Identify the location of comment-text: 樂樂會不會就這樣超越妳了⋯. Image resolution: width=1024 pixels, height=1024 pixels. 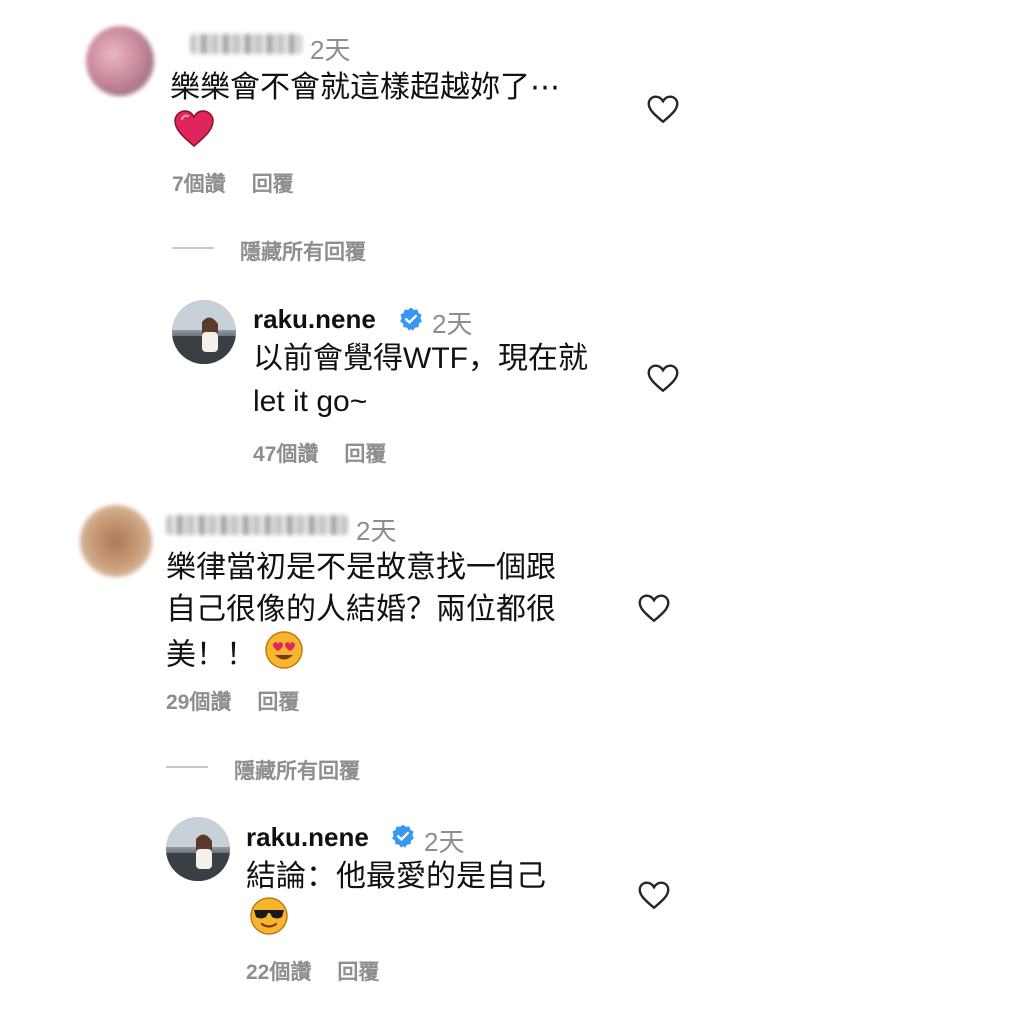
(365, 87).